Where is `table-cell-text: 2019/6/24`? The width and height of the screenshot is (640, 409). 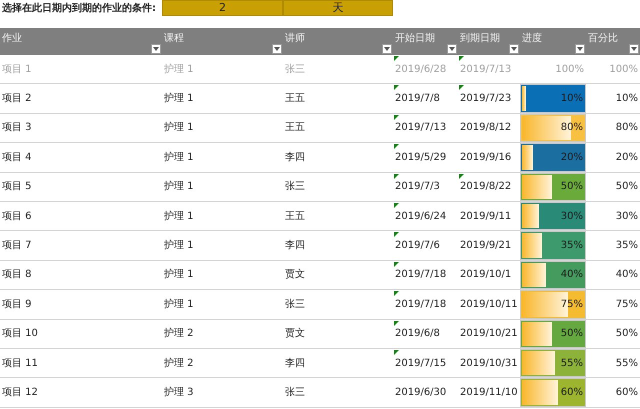 table-cell-text: 2019/6/24 is located at coordinates (420, 217).